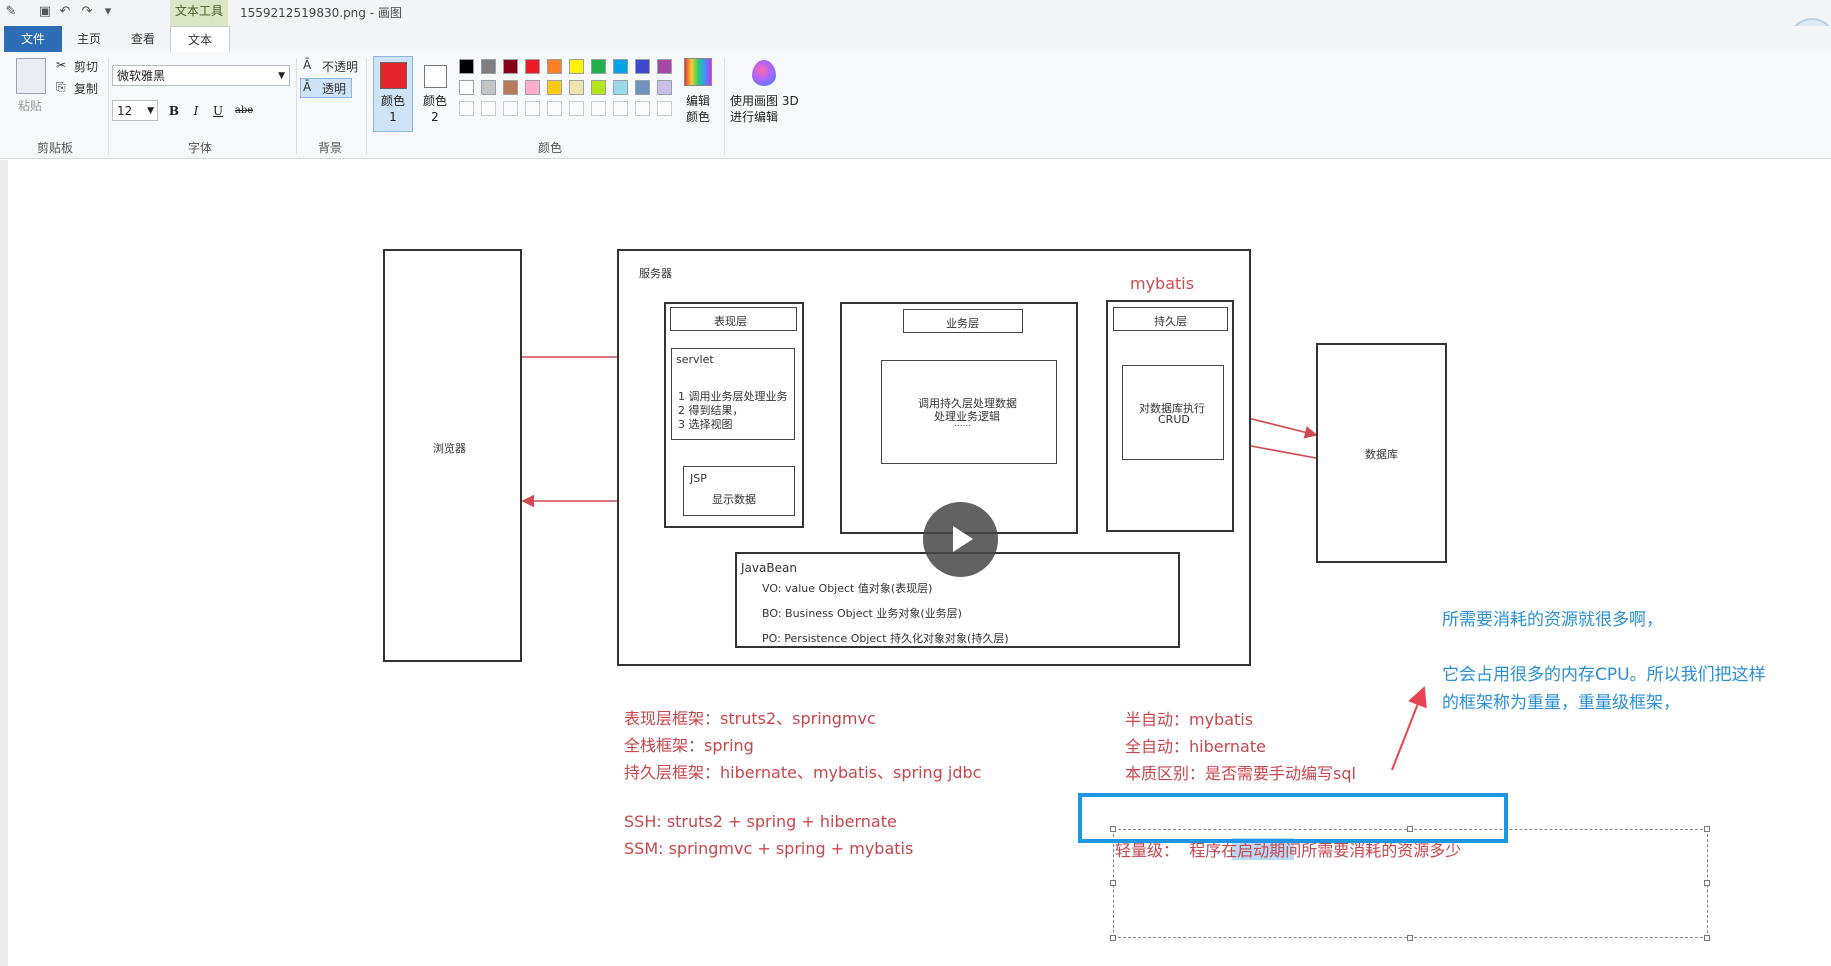 This screenshot has height=966, width=1831. Describe the element at coordinates (1381, 850) in the screenshot. I see `editing-text-after: 所需要消耗的资源多少` at that location.